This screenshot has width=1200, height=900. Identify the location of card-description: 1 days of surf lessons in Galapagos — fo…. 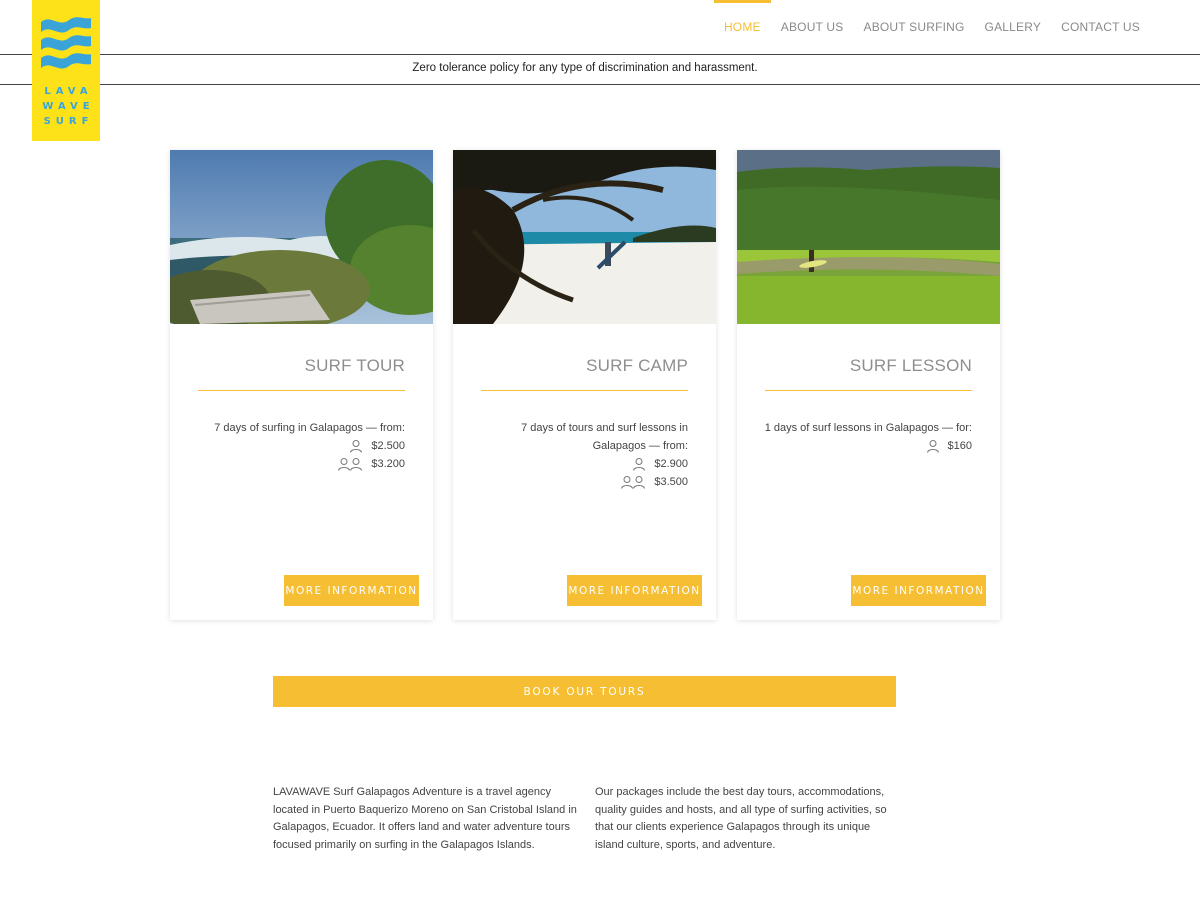
(867, 437).